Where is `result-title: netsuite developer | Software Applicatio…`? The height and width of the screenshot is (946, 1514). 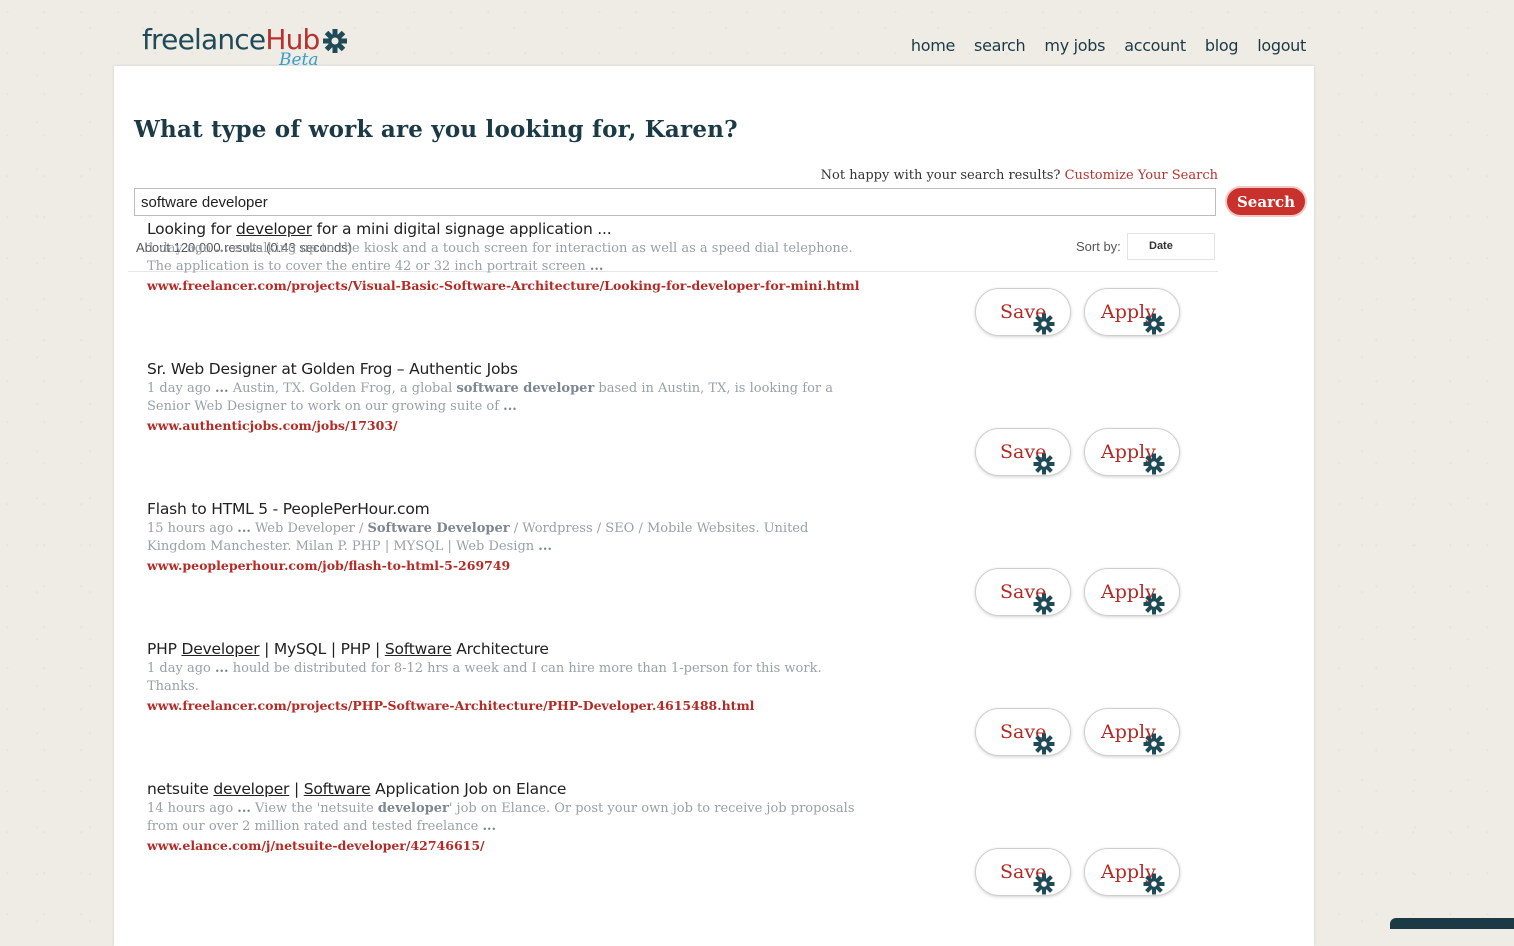 result-title: netsuite developer | Software Applicatio… is located at coordinates (356, 789).